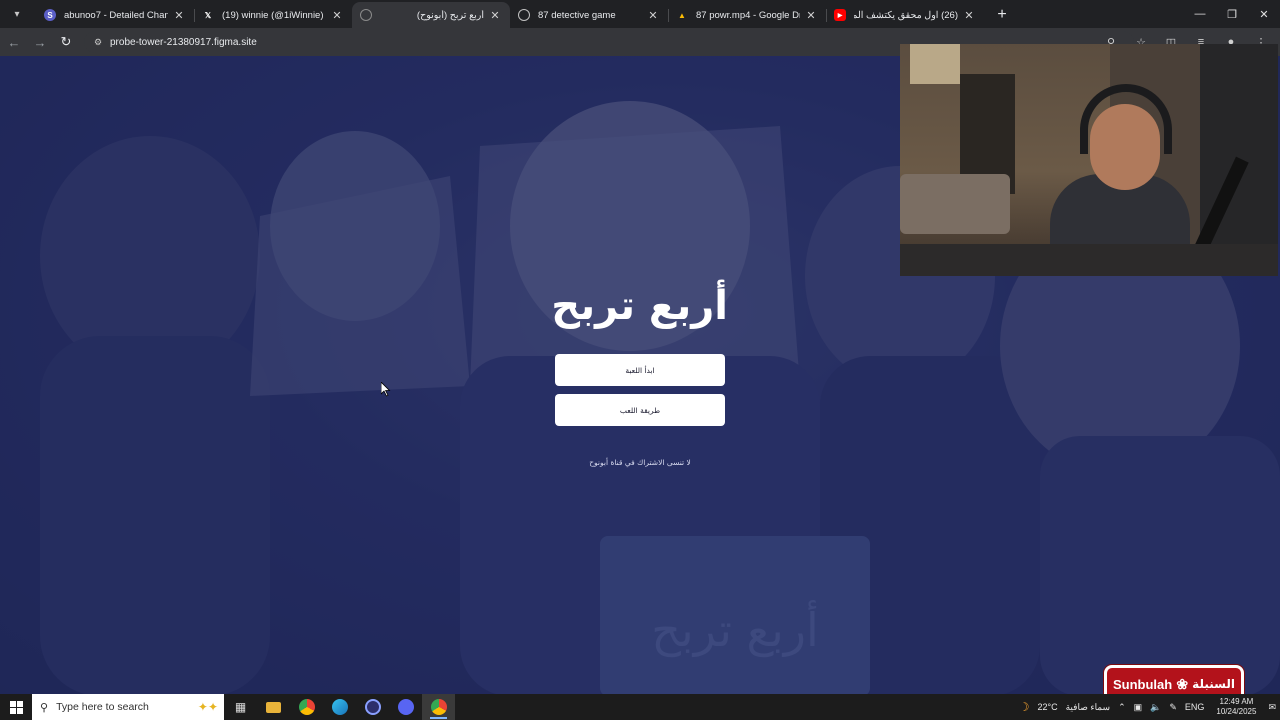 The width and height of the screenshot is (1280, 720). I want to click on tab-winnie-x: 𝕏 (19) winnie (@1iWinnie) / X ✕, so click(273, 15).